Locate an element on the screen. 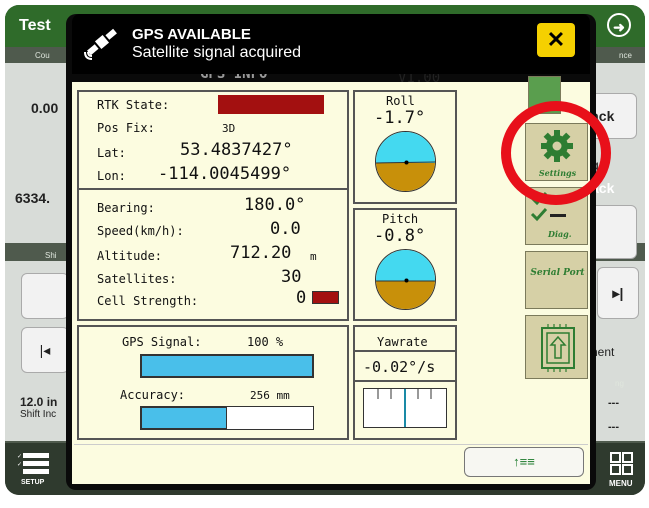  gps-signal-bar-fill is located at coordinates (227, 366).